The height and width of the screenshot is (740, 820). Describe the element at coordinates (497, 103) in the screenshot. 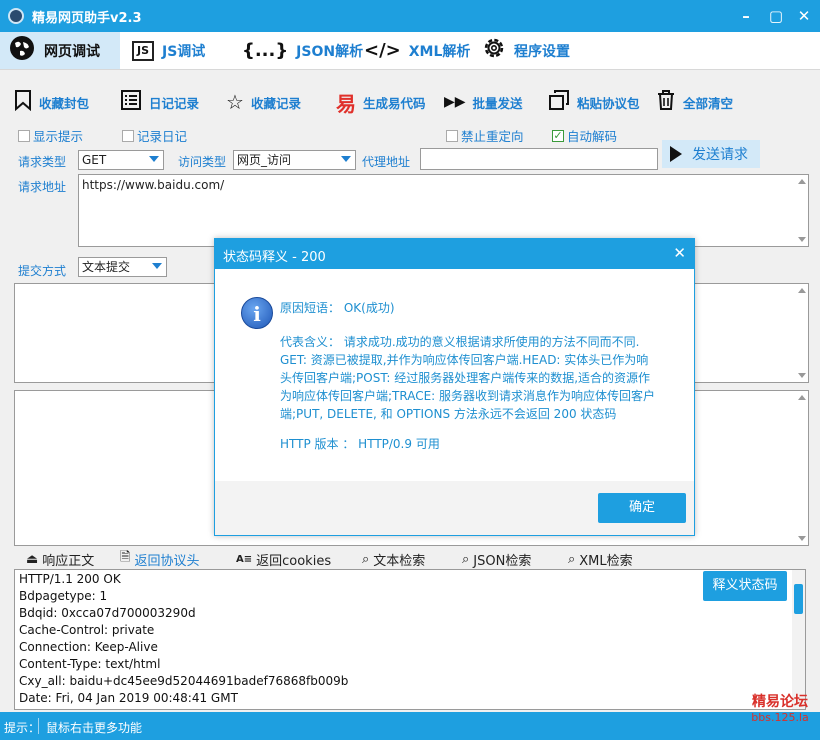

I see `batch-send-label: 批量发送` at that location.